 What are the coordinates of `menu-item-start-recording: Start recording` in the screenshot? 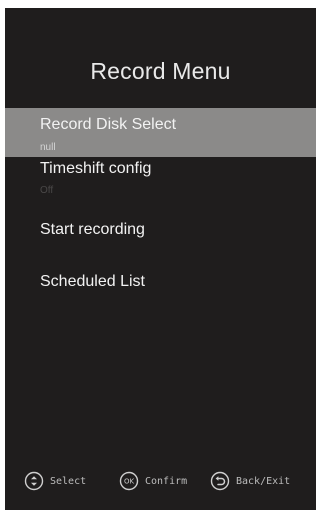 It's located at (160, 233).